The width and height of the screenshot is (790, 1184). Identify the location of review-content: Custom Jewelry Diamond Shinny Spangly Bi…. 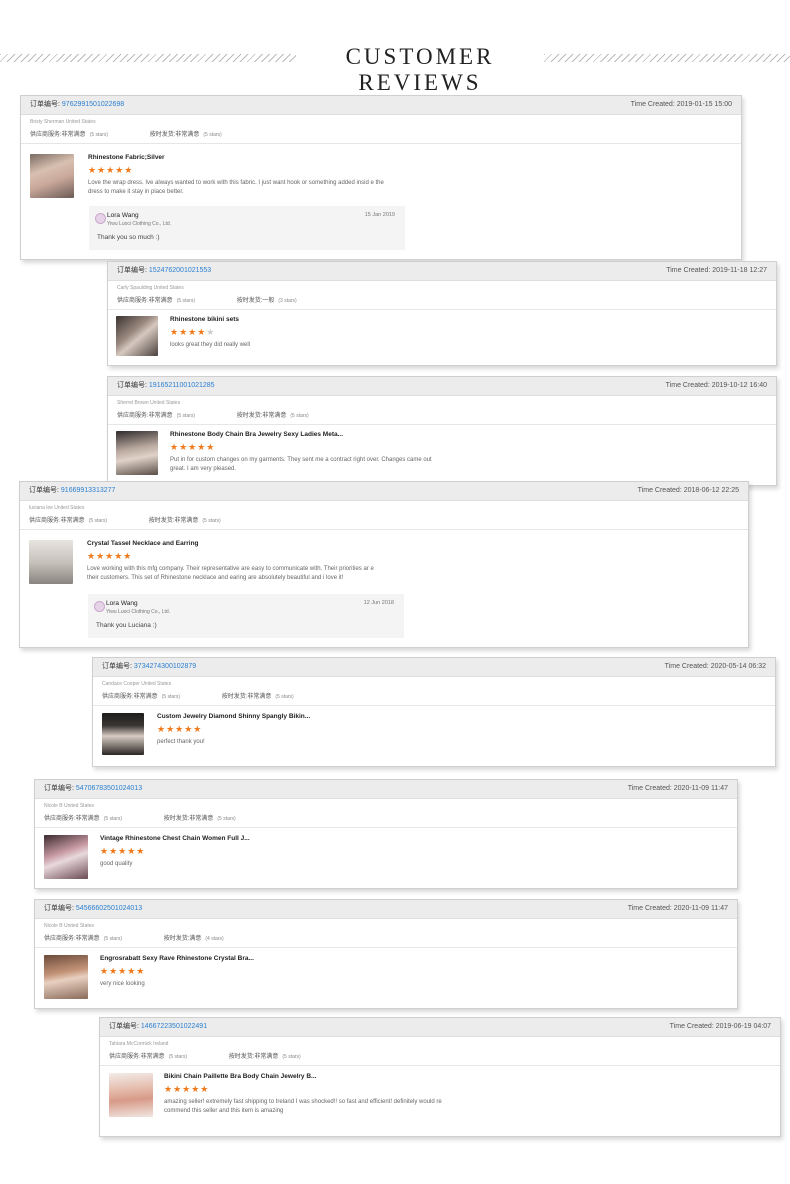
(307, 730).